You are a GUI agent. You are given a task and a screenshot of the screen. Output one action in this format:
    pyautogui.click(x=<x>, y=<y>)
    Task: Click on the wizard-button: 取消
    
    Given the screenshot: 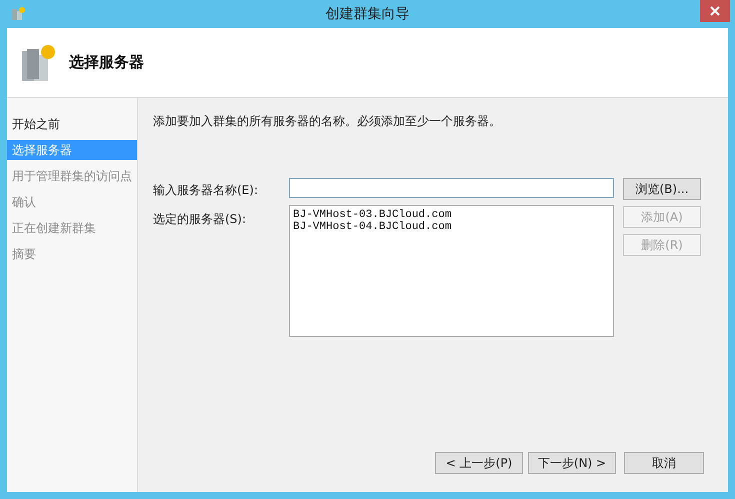 What is the action you would take?
    pyautogui.click(x=664, y=463)
    